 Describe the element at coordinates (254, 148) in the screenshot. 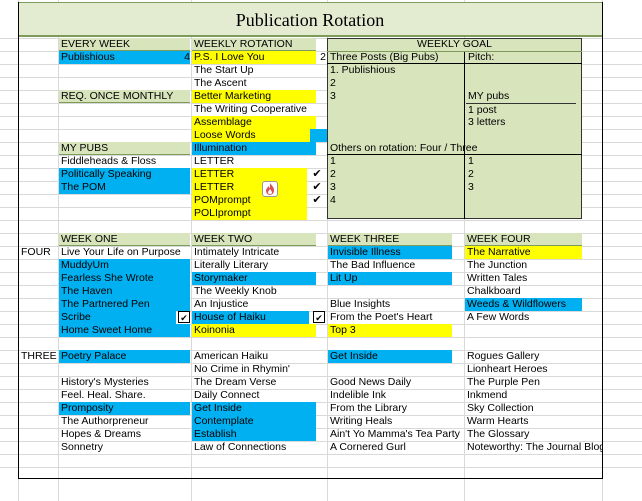

I see `rotation-item-8: Illumination` at that location.